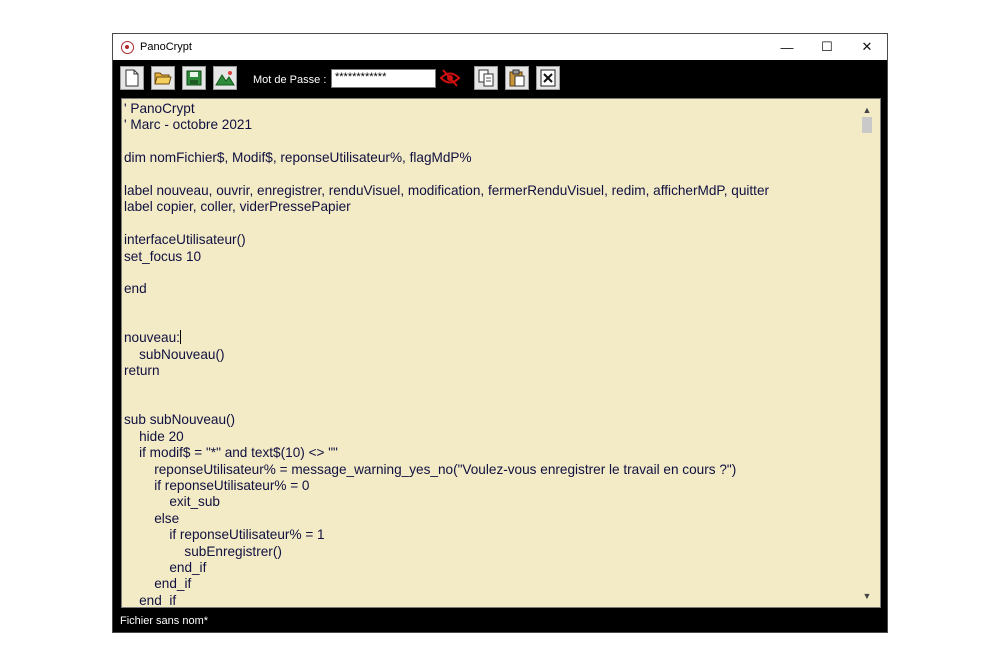 The image size is (1000, 666). I want to click on show-password-button, so click(450, 78).